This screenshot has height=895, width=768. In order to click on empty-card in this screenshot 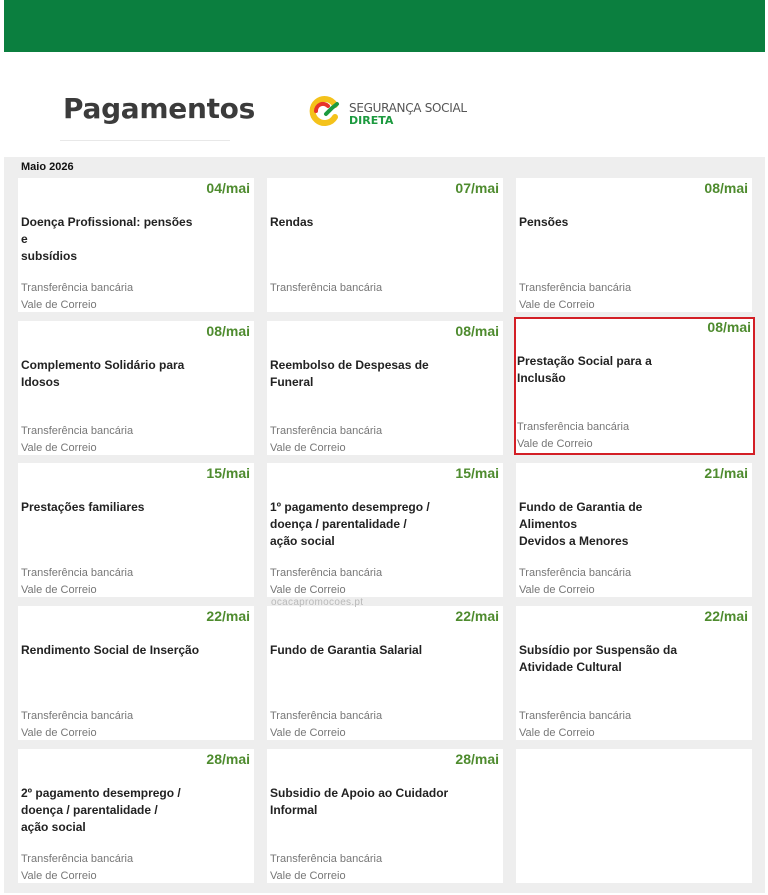, I will do `click(634, 816)`.